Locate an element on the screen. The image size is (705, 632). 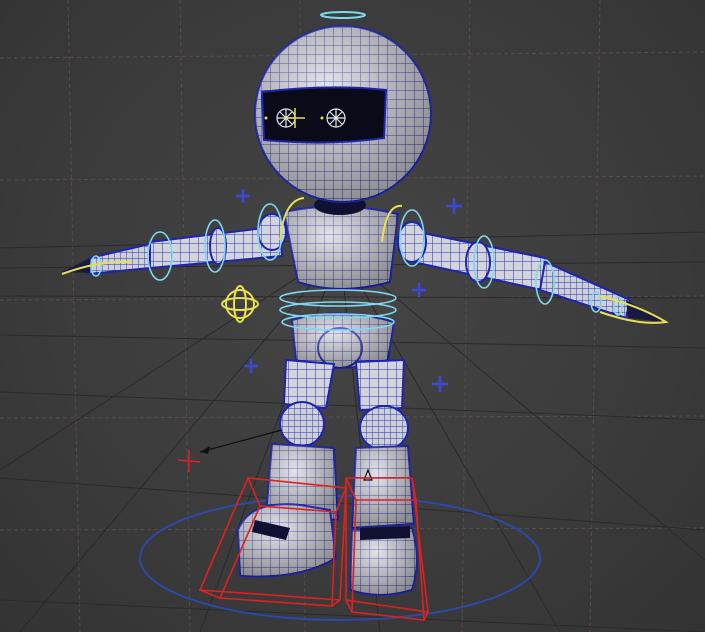
root-control-icon is located at coordinates (340, 558).